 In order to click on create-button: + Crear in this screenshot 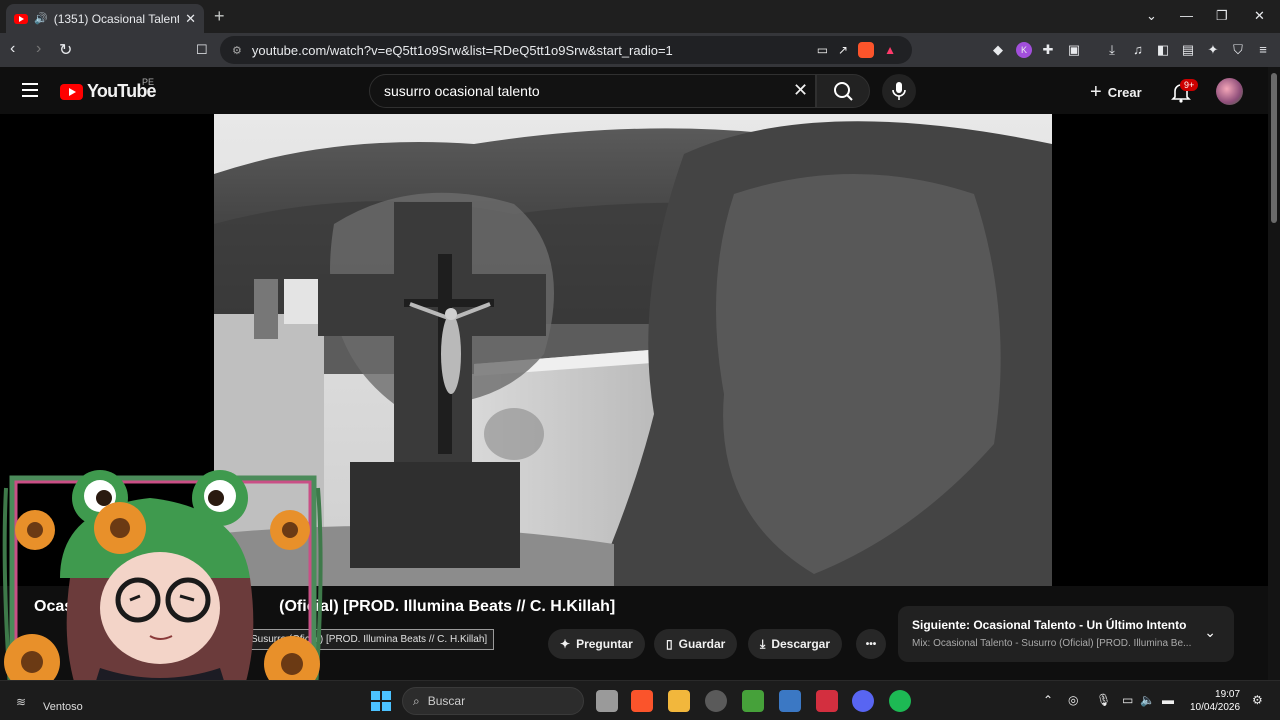, I will do `click(1116, 92)`.